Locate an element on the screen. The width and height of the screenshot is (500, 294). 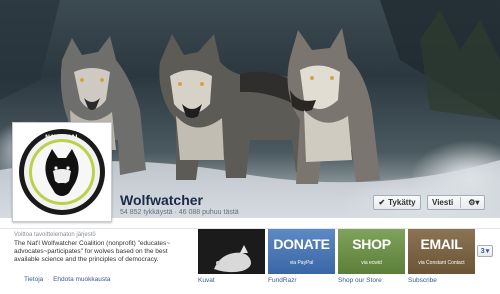
email-tile-subtitle: via Constant Contact is located at coordinates (441, 263).